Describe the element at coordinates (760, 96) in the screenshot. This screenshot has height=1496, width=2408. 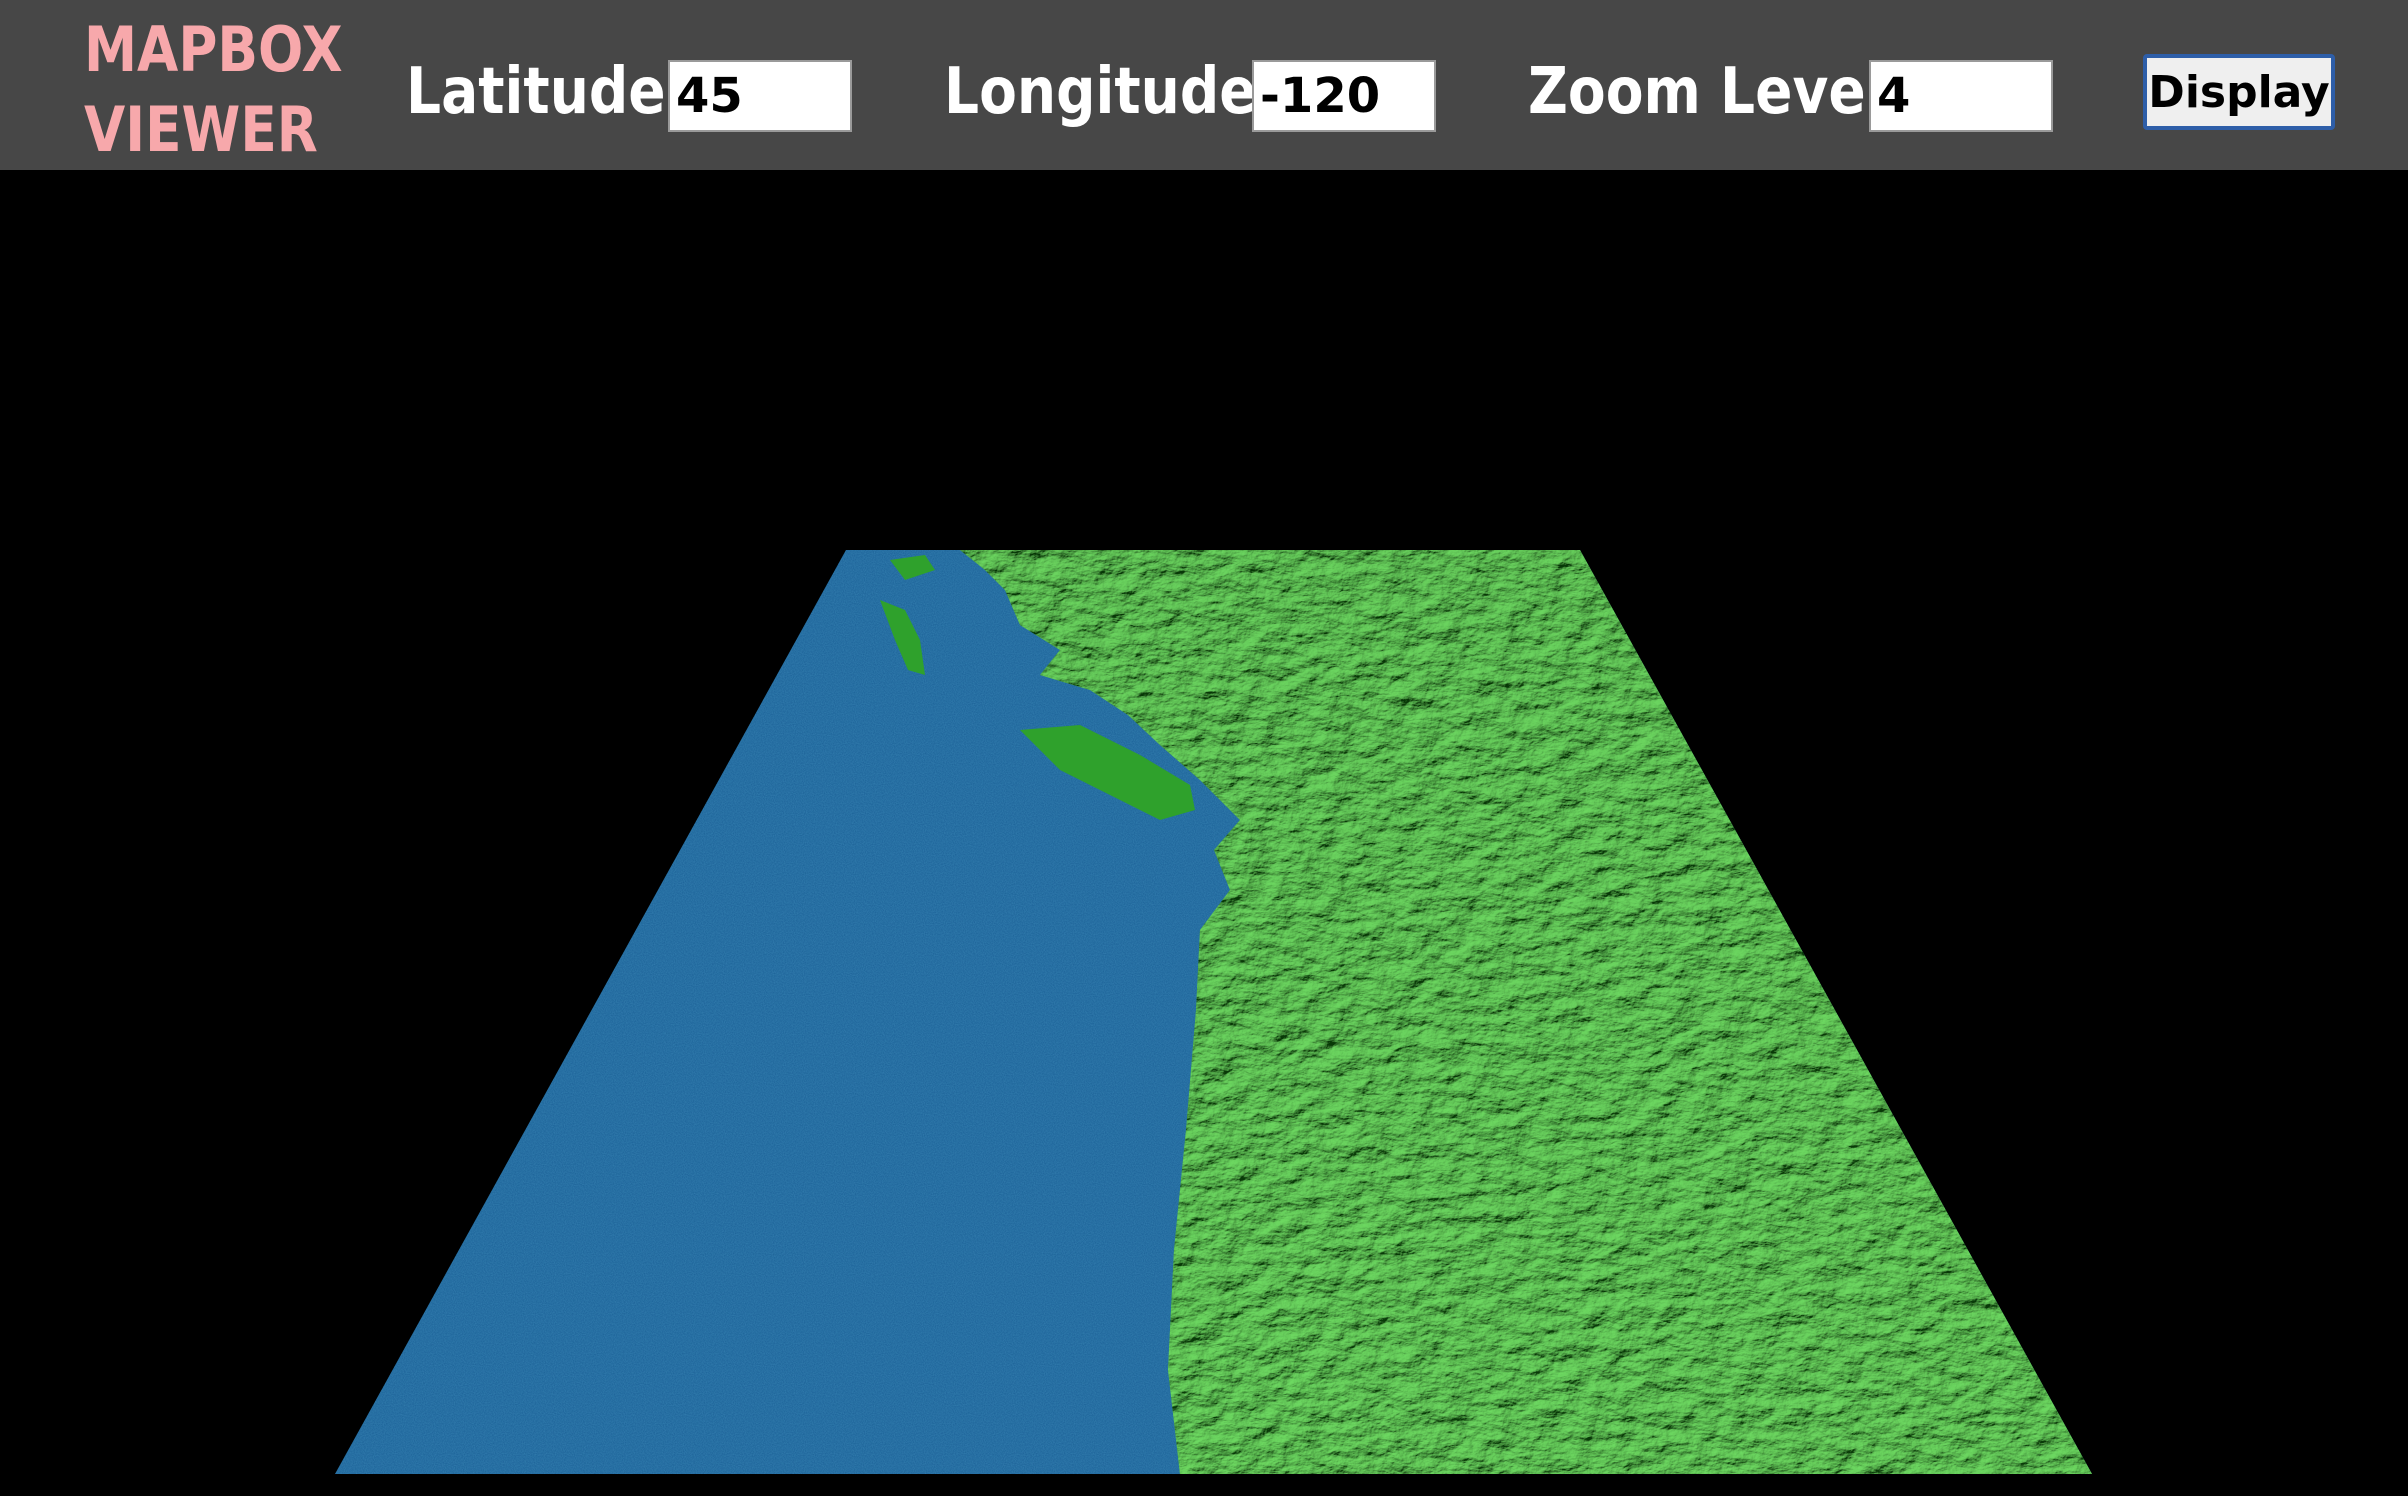
I see `latitude-input` at that location.